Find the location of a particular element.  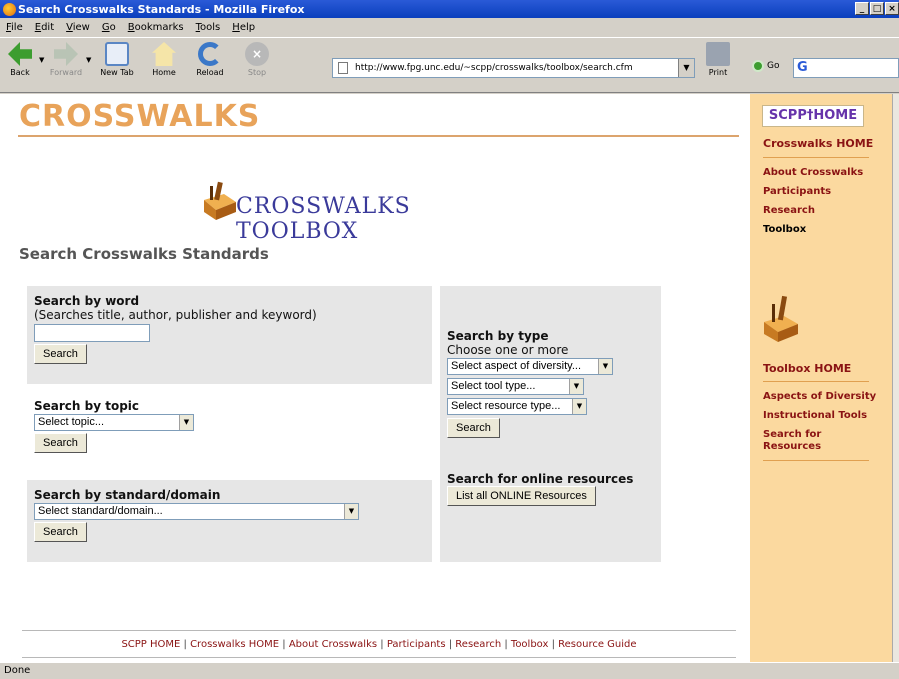

back-button: Back is located at coordinates (20, 59).